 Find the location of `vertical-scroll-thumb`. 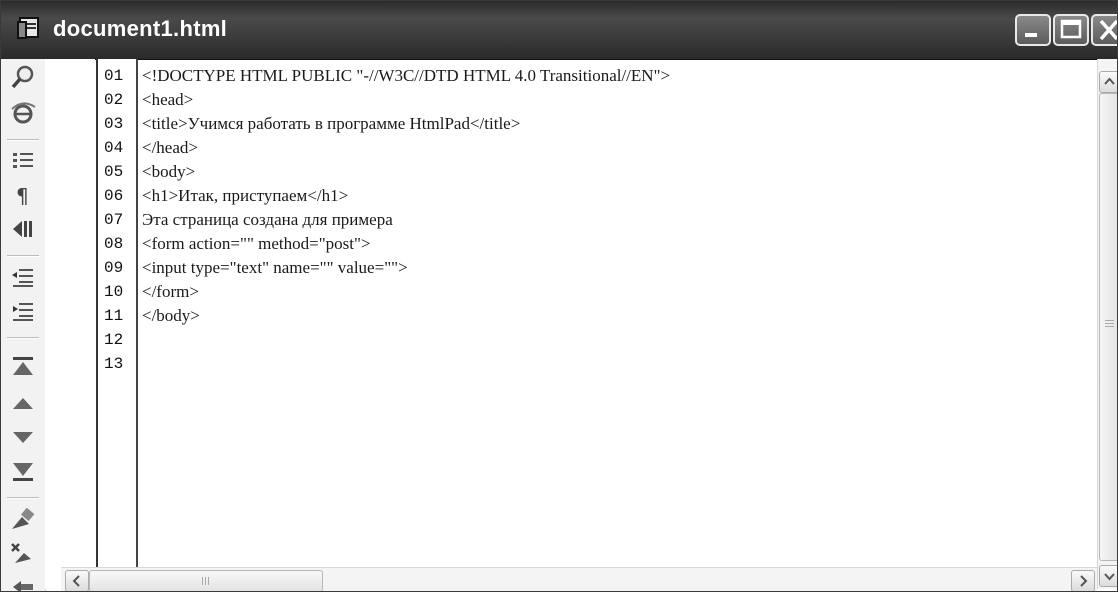

vertical-scroll-thumb is located at coordinates (1108, 327).